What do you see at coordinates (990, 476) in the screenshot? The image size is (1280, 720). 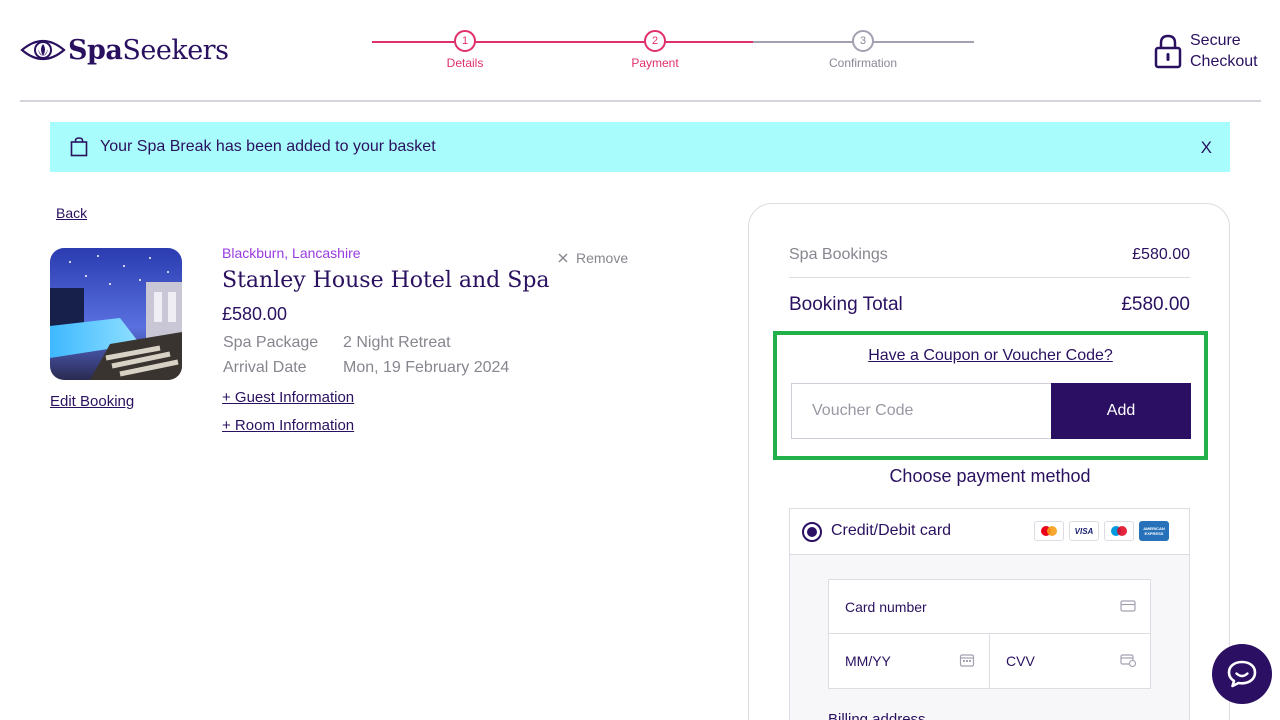 I see `payment-method-title: Choose payment method` at bounding box center [990, 476].